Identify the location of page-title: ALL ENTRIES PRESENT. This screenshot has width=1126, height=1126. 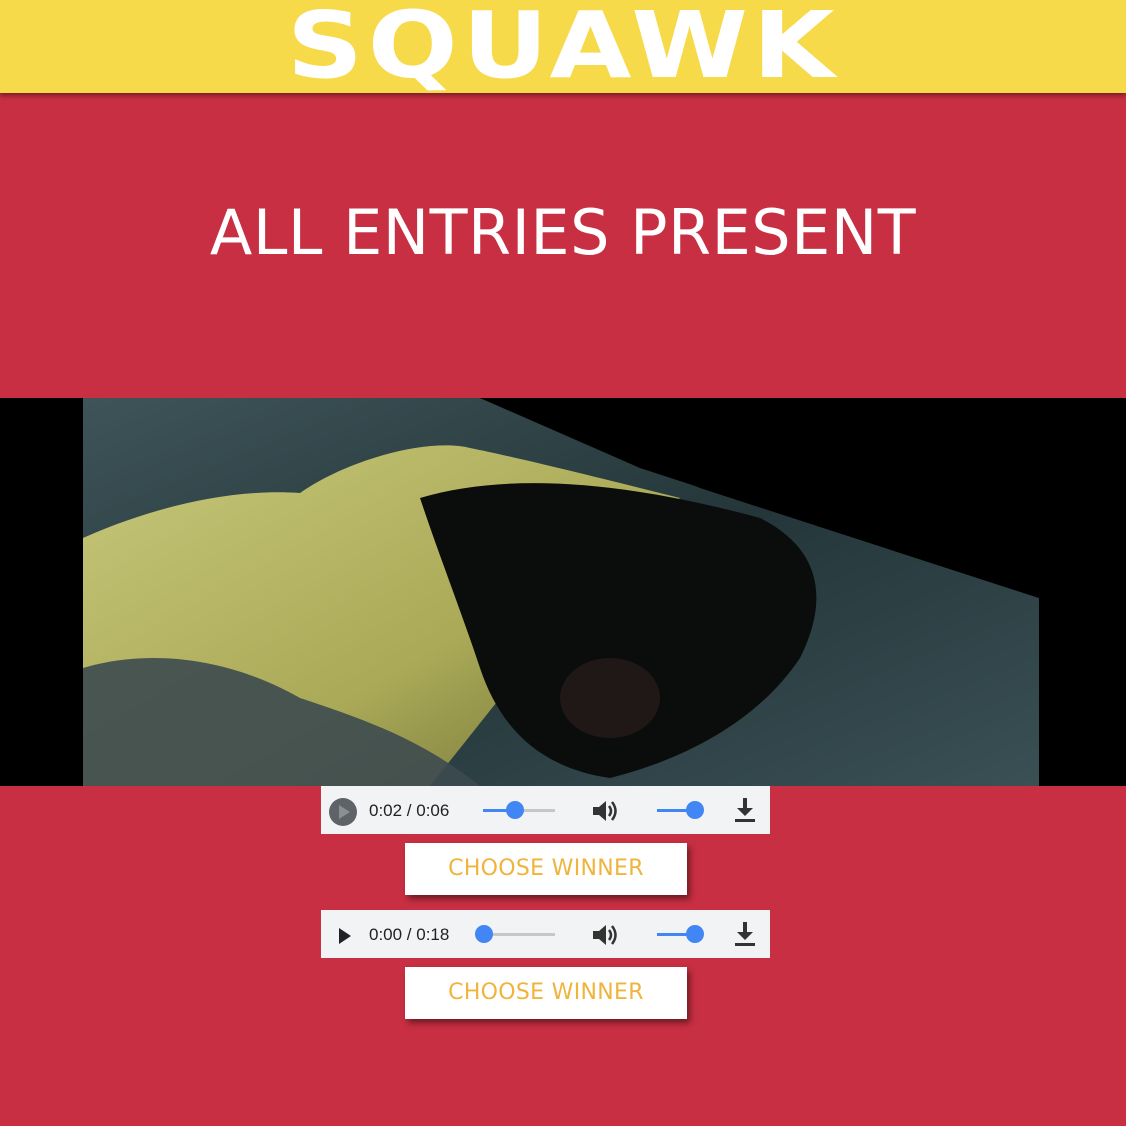
(563, 232).